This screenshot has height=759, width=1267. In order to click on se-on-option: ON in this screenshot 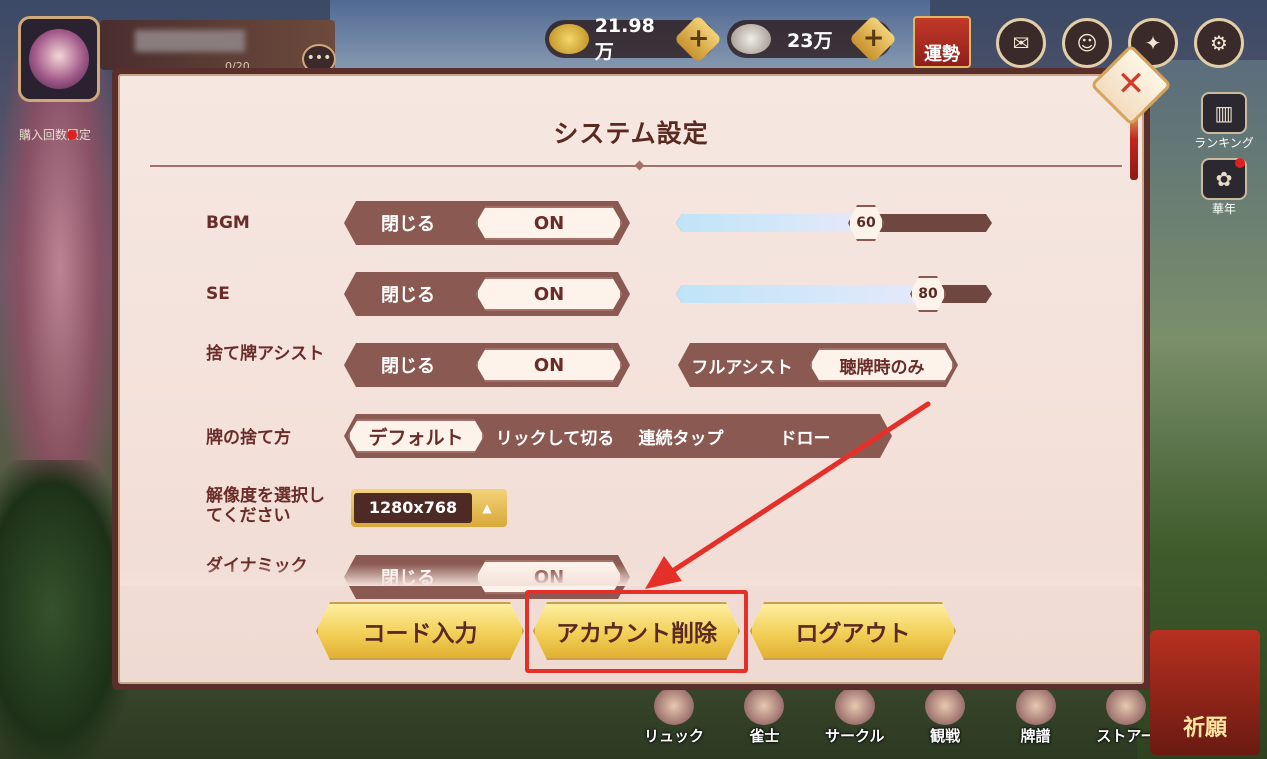, I will do `click(549, 294)`.